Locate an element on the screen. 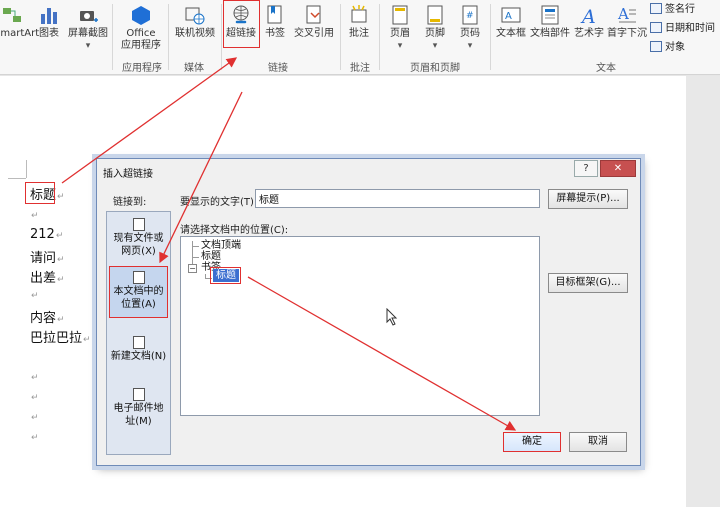  drop-cap-icon: A is located at coordinates (626, 14).